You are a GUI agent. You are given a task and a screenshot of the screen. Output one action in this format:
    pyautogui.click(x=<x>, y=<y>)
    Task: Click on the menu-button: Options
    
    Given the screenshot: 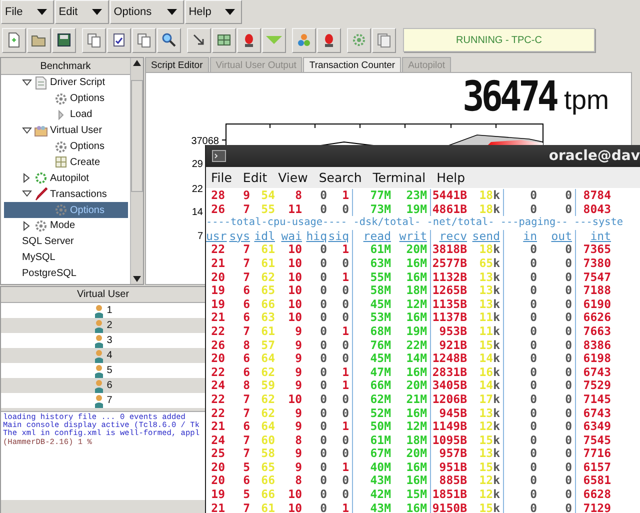 What is the action you would take?
    pyautogui.click(x=147, y=12)
    